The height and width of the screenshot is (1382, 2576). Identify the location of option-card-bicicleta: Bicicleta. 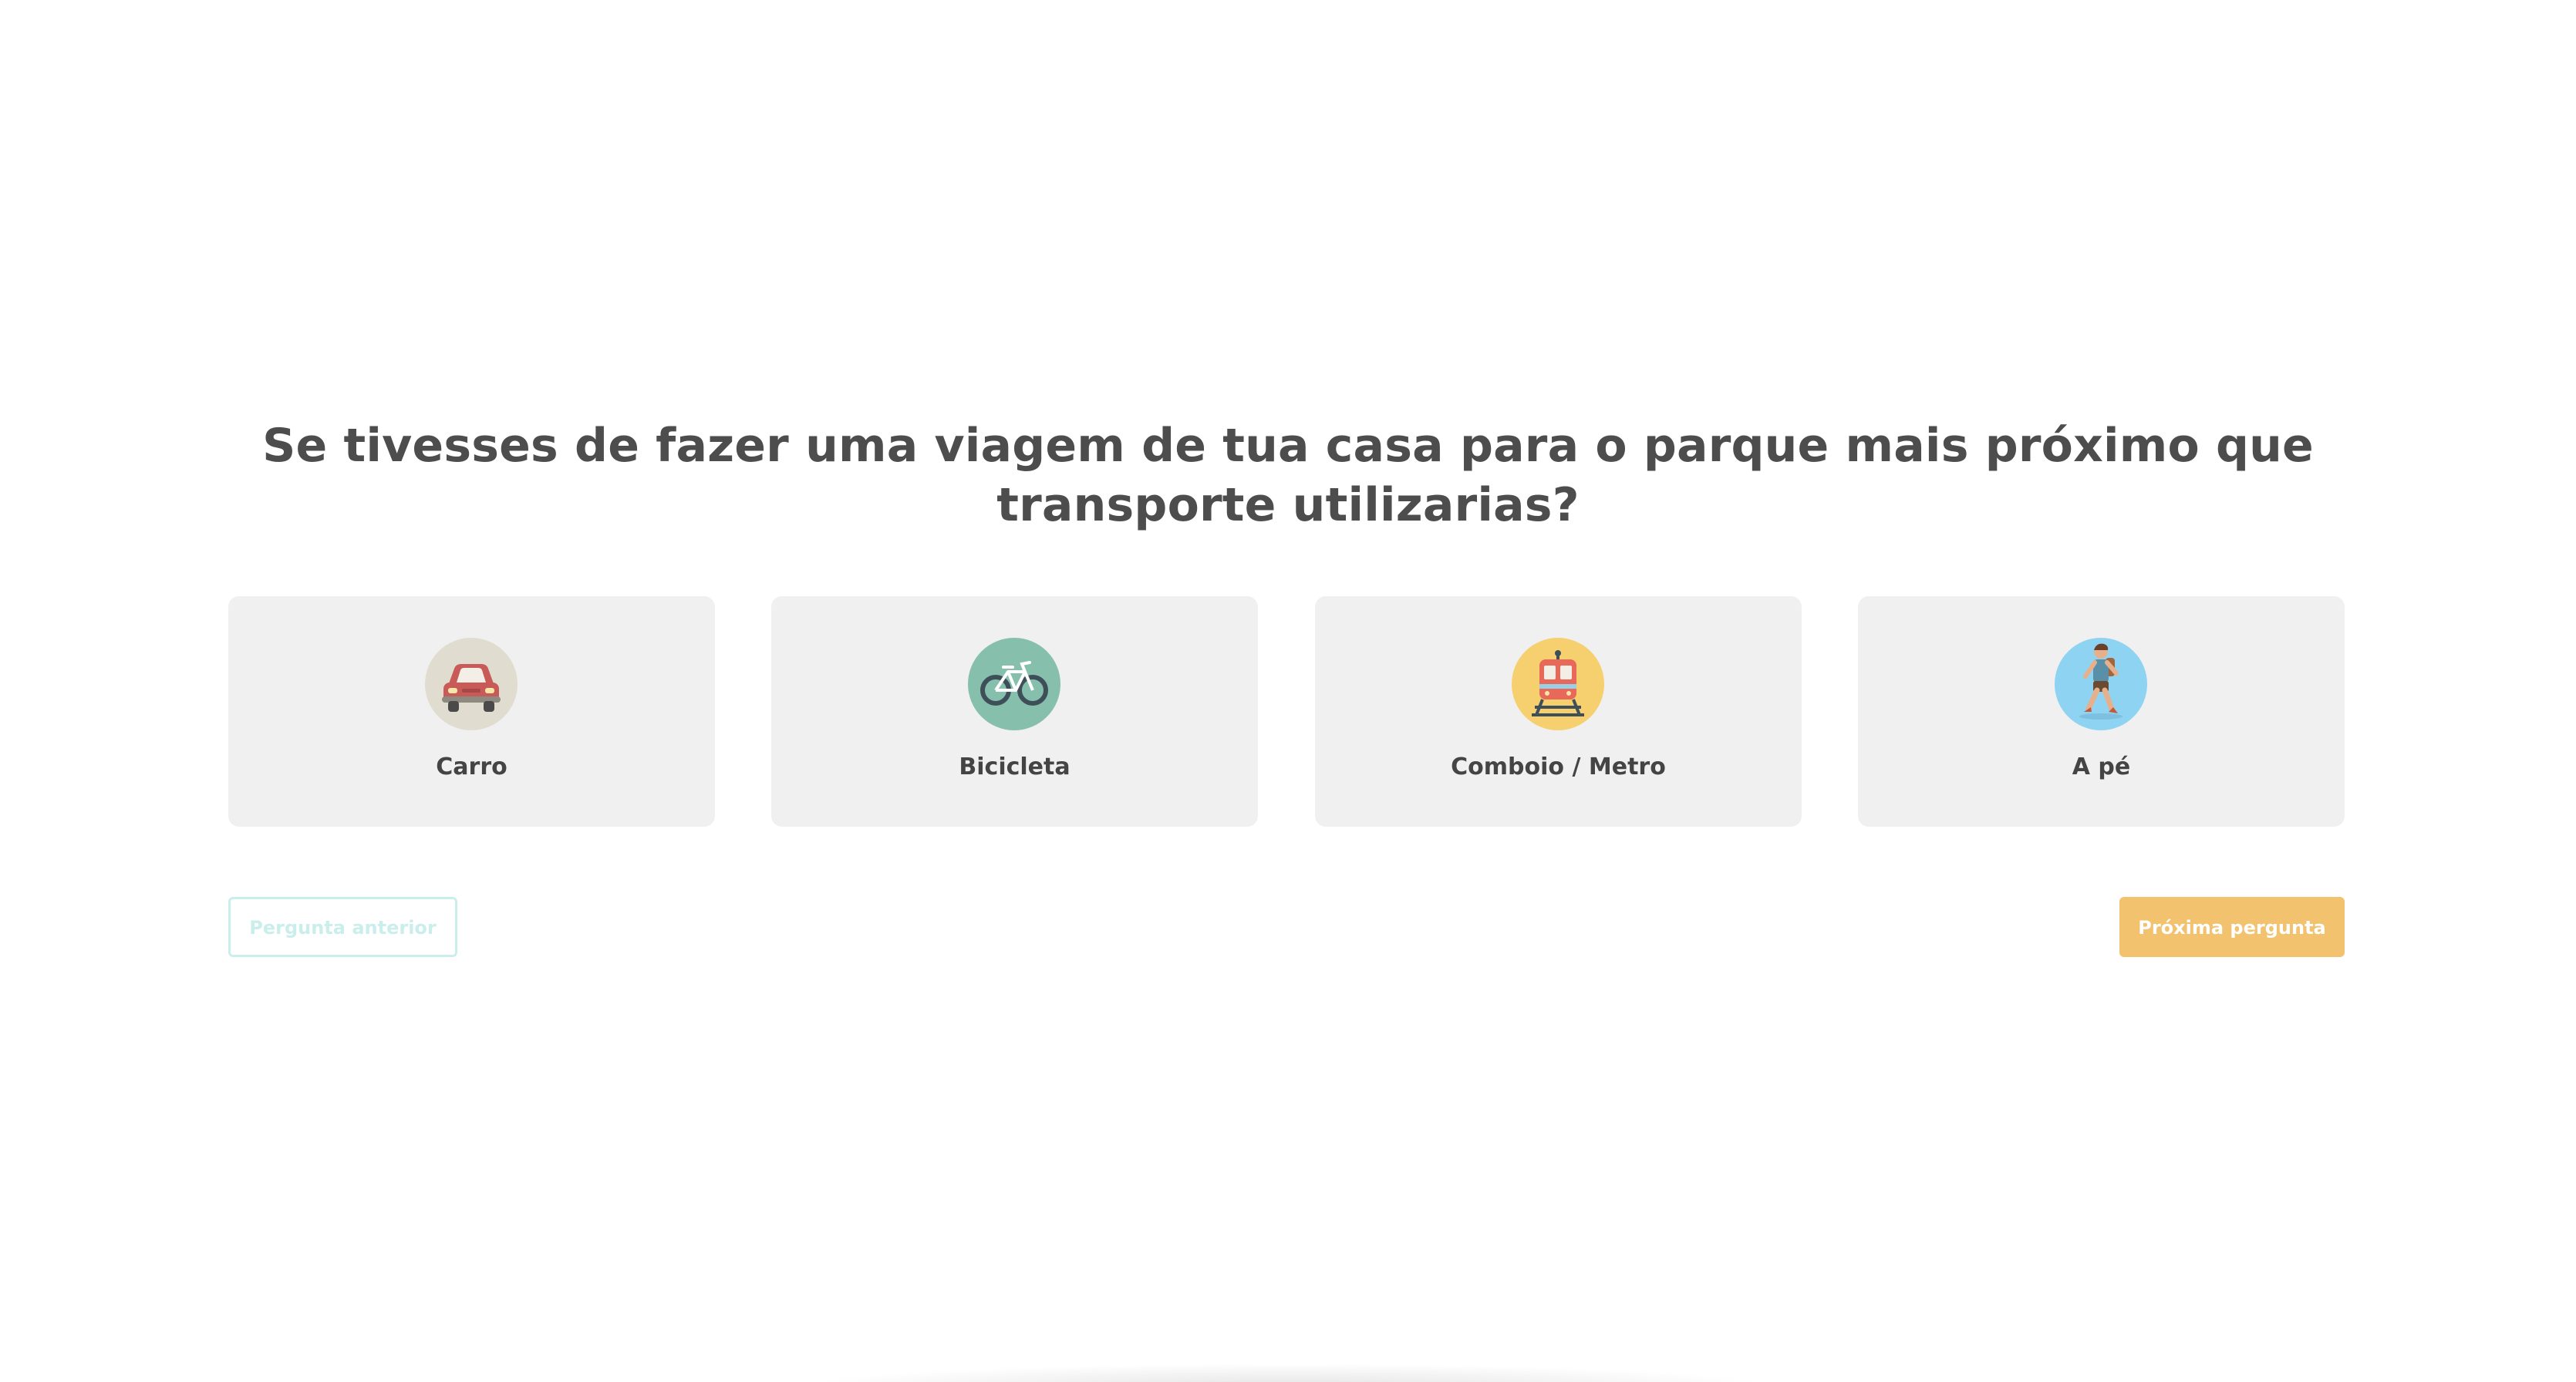
(1014, 711).